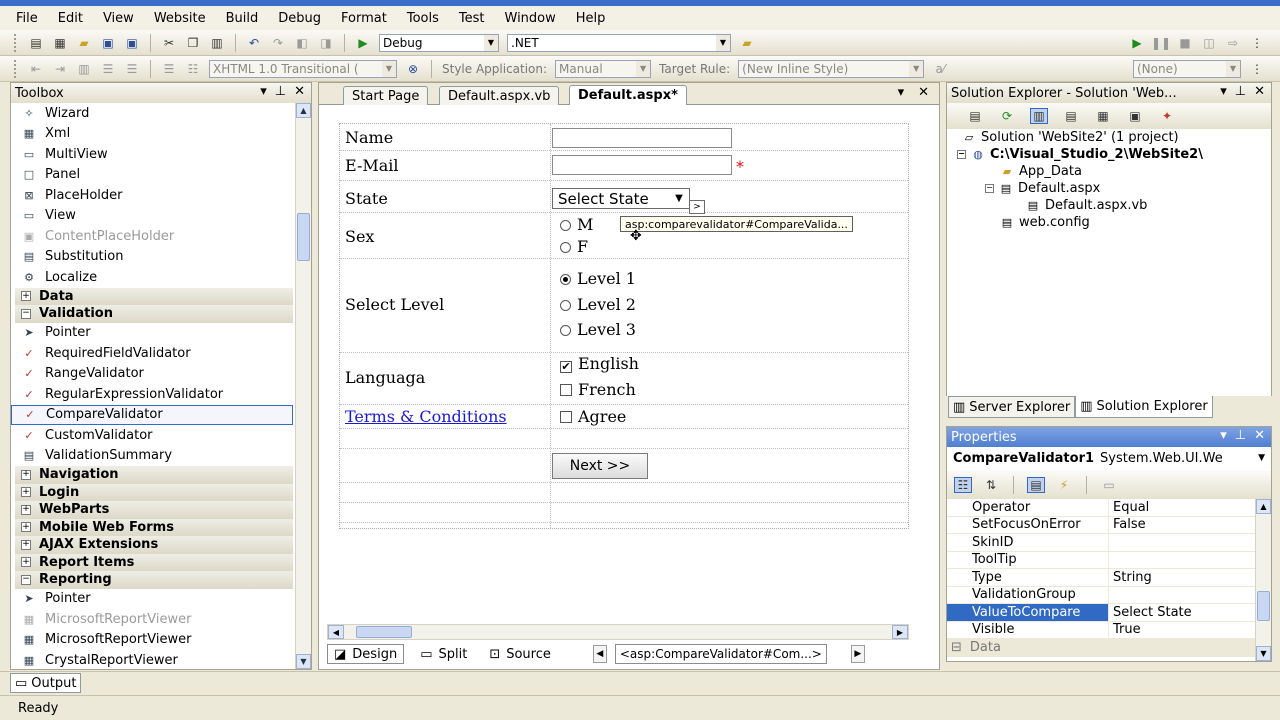  Describe the element at coordinates (923, 92) in the screenshot. I see `close-document-icon: ✕` at that location.